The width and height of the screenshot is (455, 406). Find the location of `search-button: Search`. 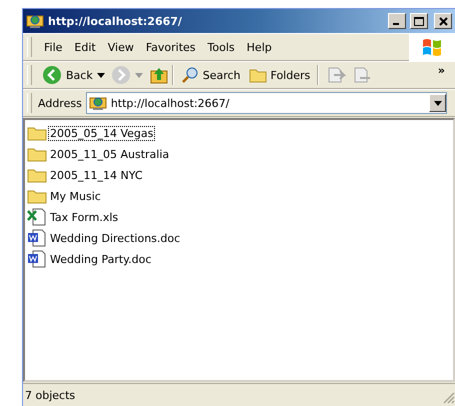

search-button: Search is located at coordinates (210, 75).